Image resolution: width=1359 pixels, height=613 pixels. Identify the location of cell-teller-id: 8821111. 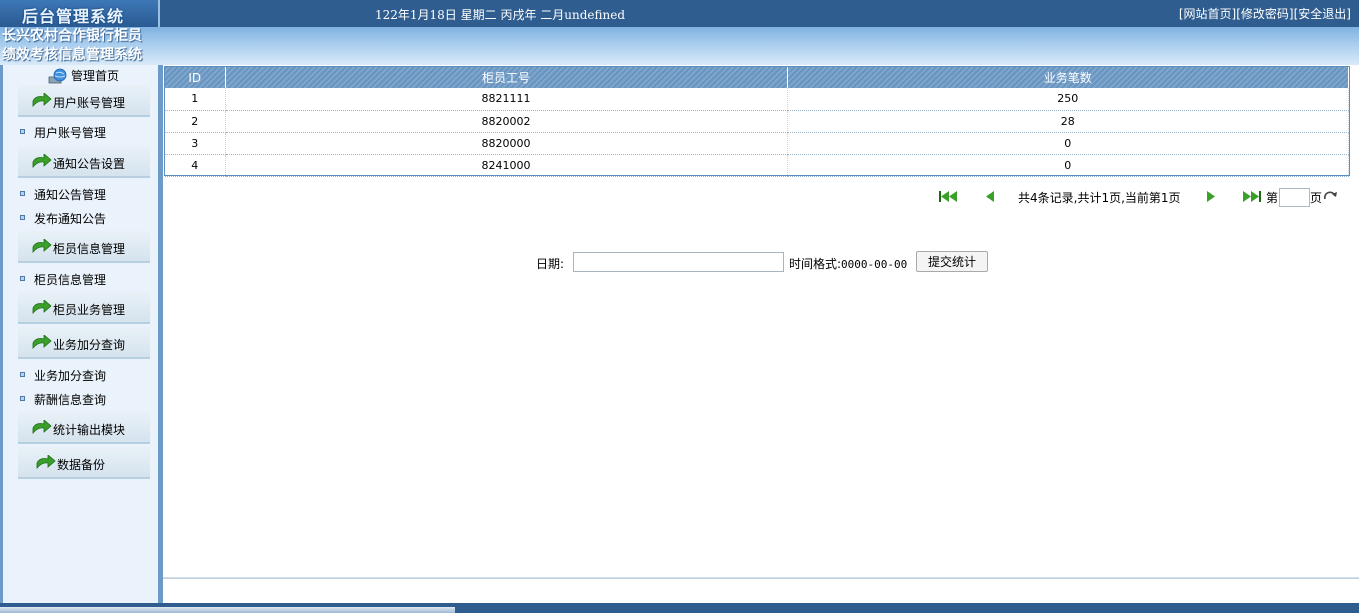
(506, 99).